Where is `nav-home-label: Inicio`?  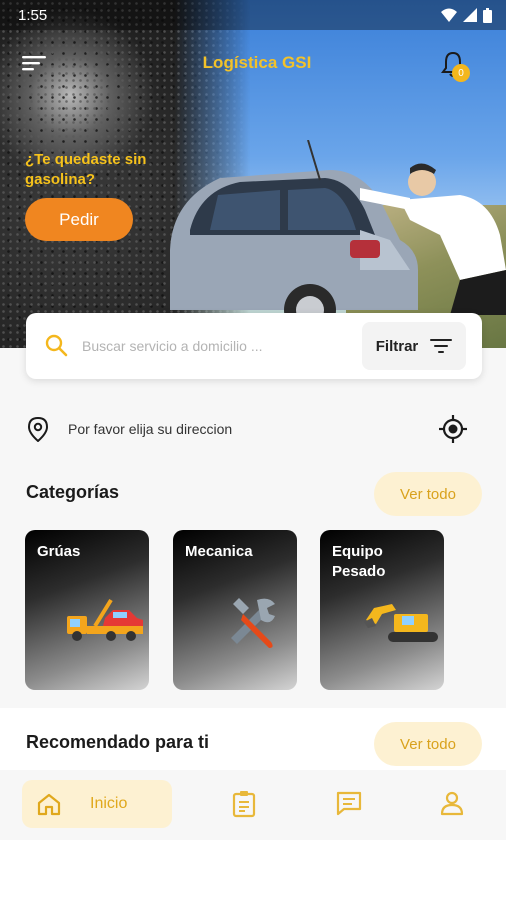 nav-home-label: Inicio is located at coordinates (109, 803).